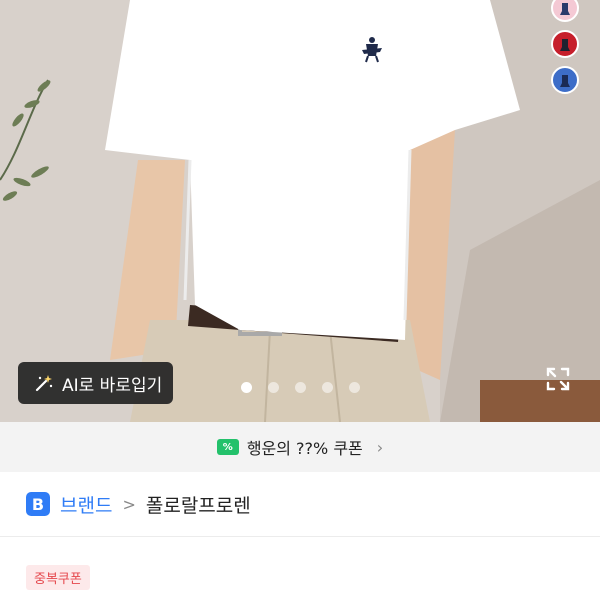  I want to click on brand-name-link: 폴로랄프로렌, so click(198, 504).